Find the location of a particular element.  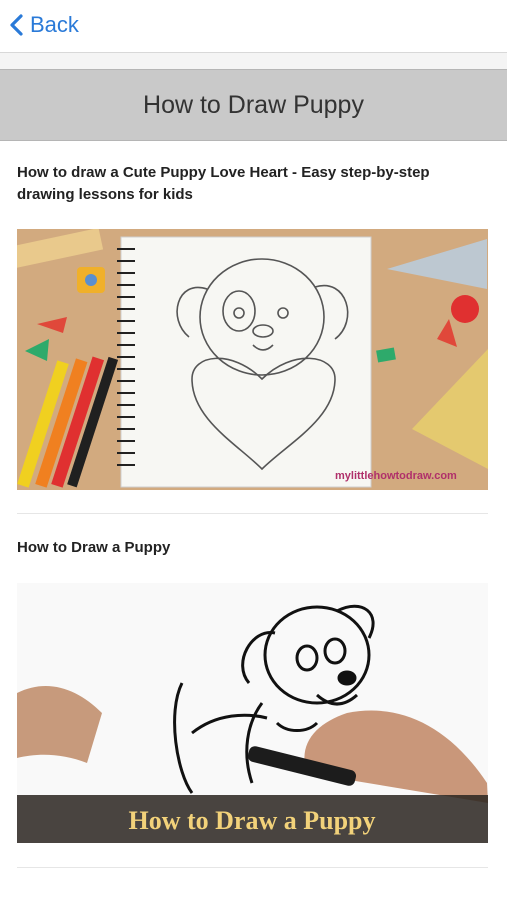

nav-gap is located at coordinates (253, 61).